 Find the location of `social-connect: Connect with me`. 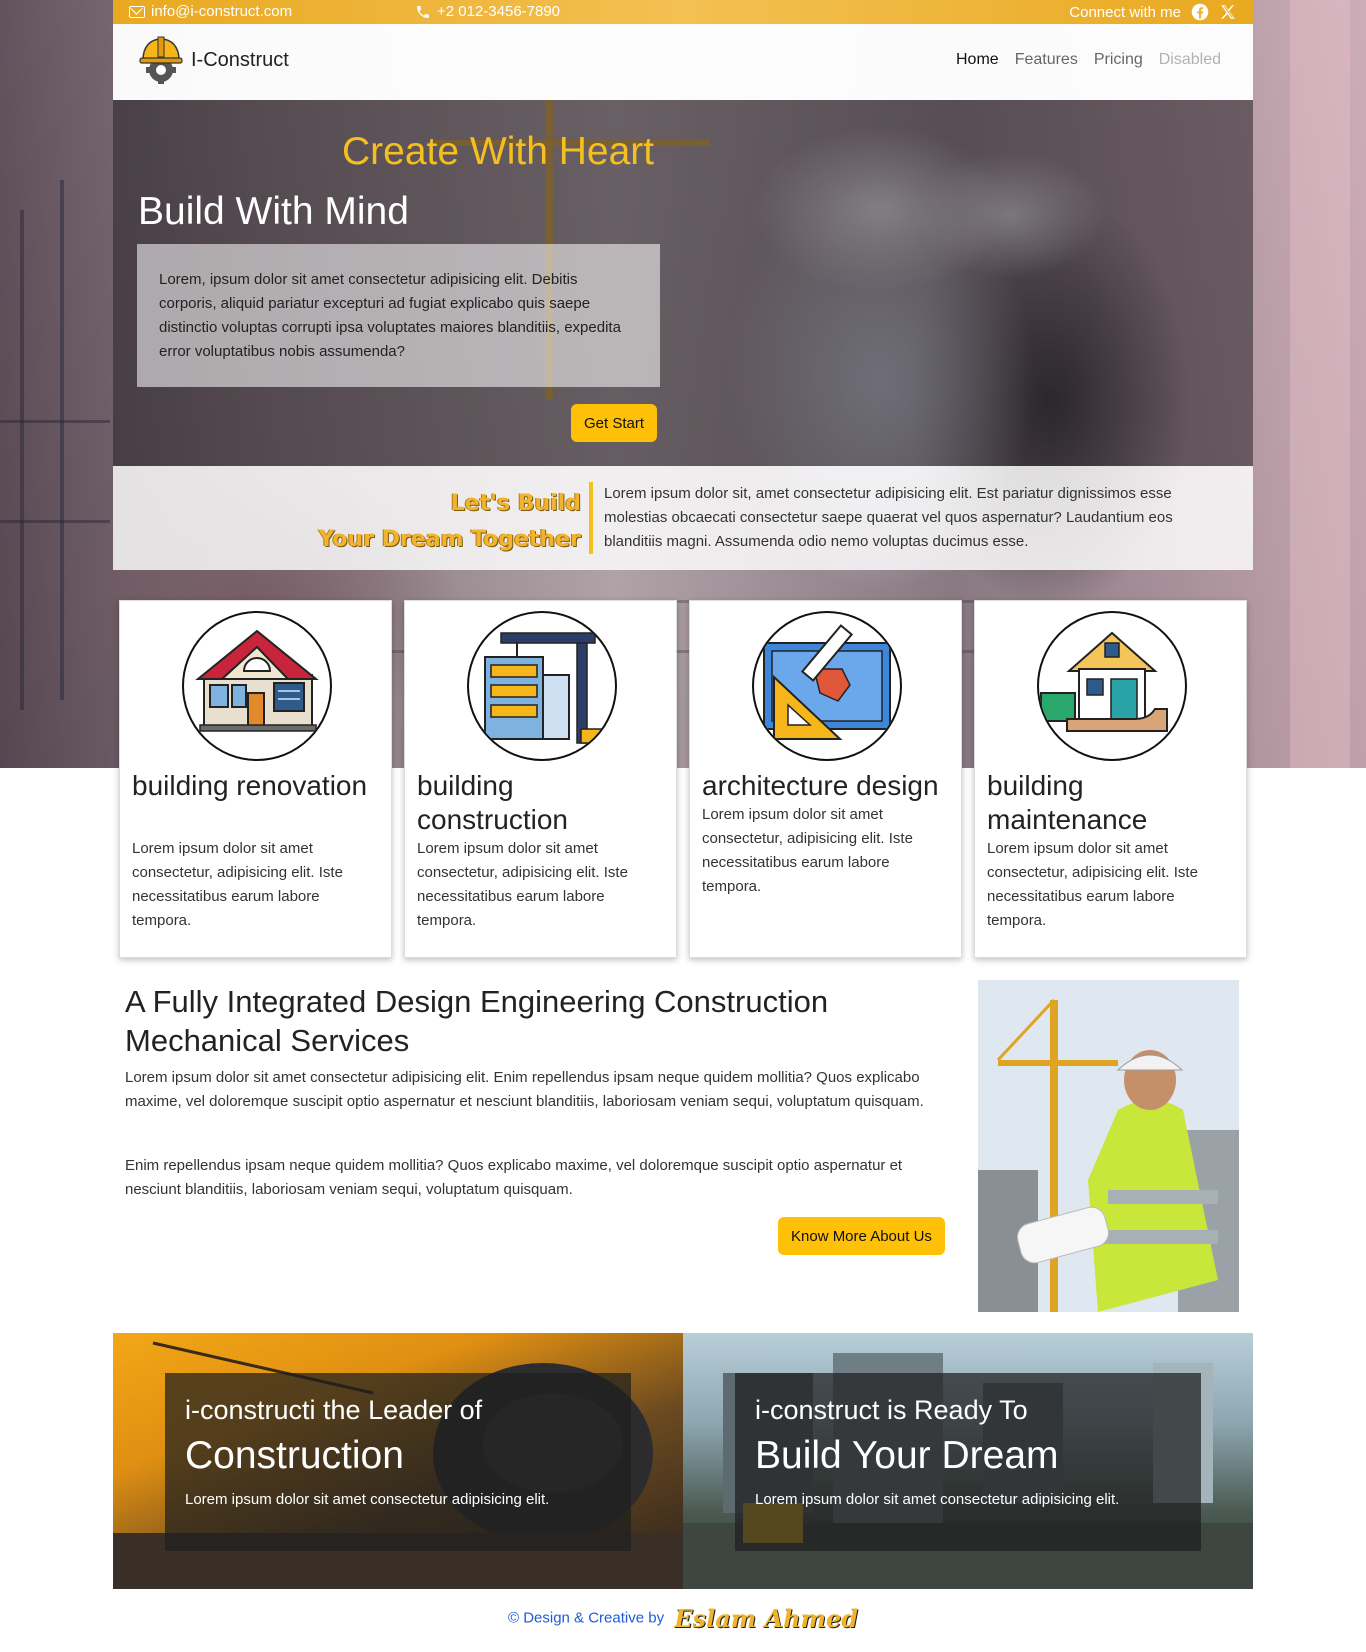

social-connect: Connect with me is located at coordinates (1153, 12).